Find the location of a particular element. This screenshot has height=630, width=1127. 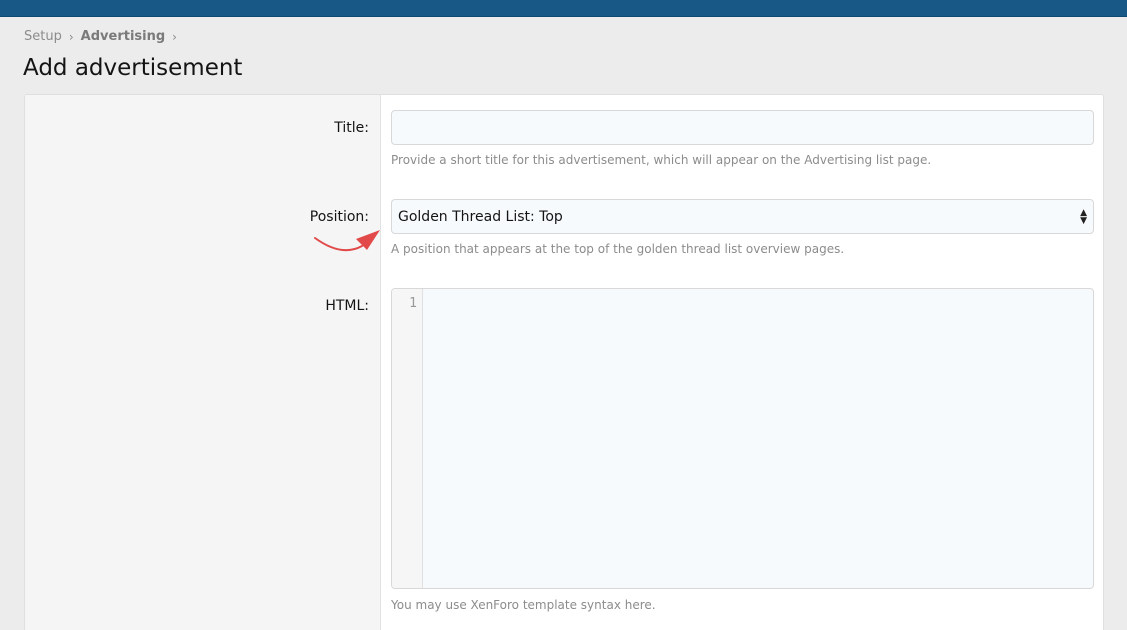

top-header-bar is located at coordinates (563, 8).